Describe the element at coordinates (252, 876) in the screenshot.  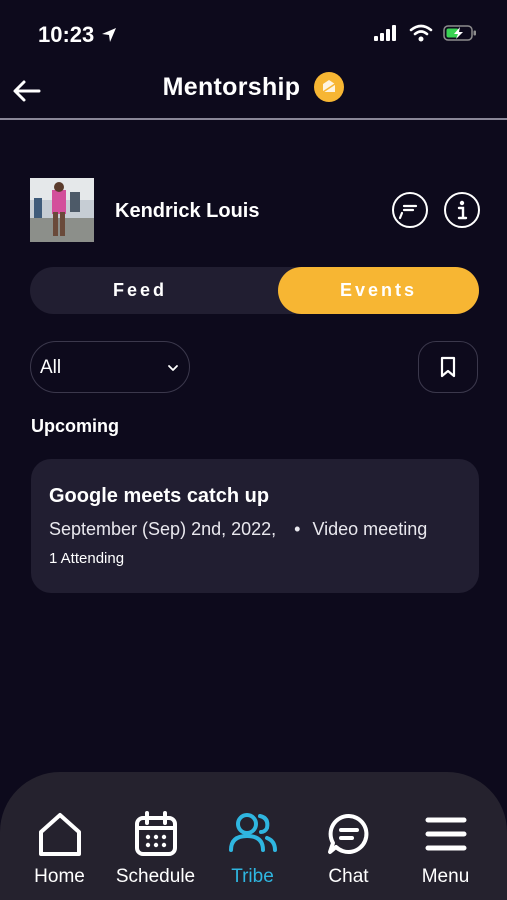
I see `nav-tribe-label: Tribe` at that location.